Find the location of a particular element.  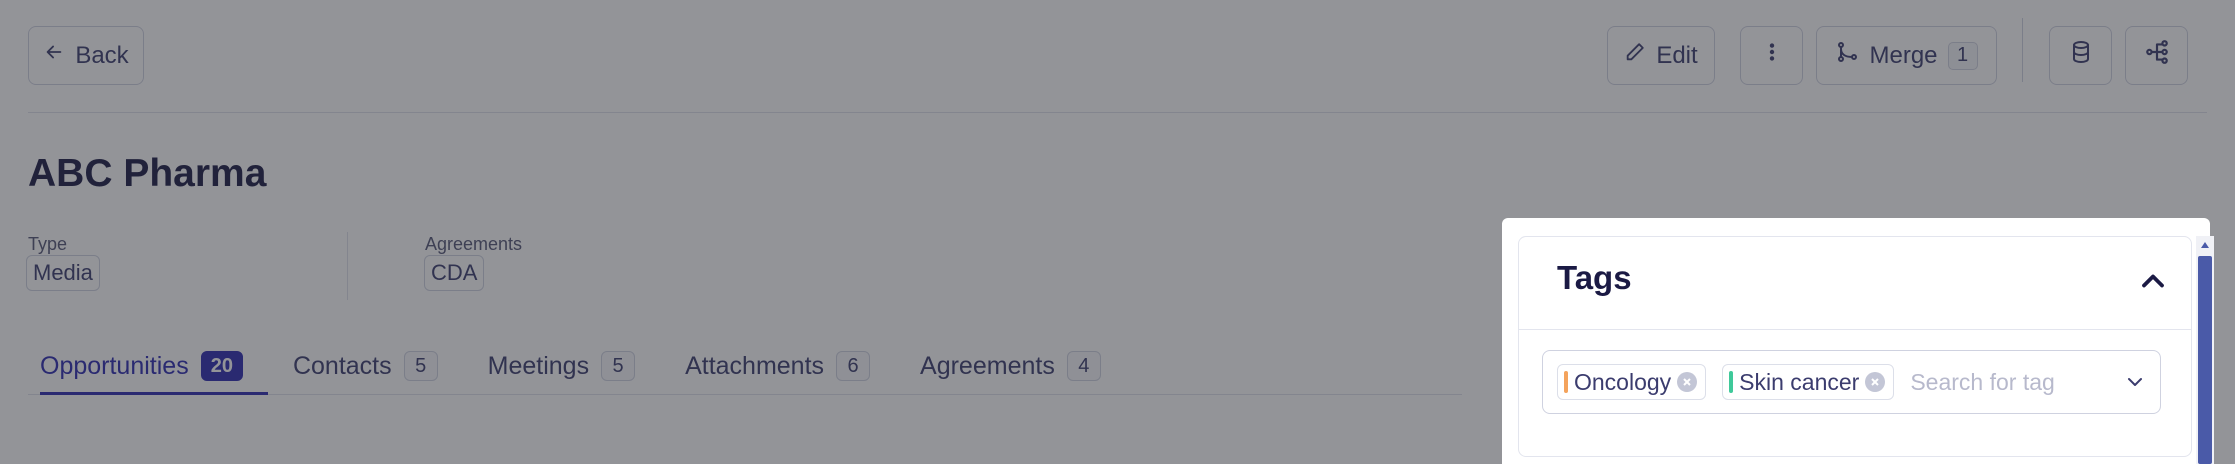

tags-header-divider is located at coordinates (1855, 329).